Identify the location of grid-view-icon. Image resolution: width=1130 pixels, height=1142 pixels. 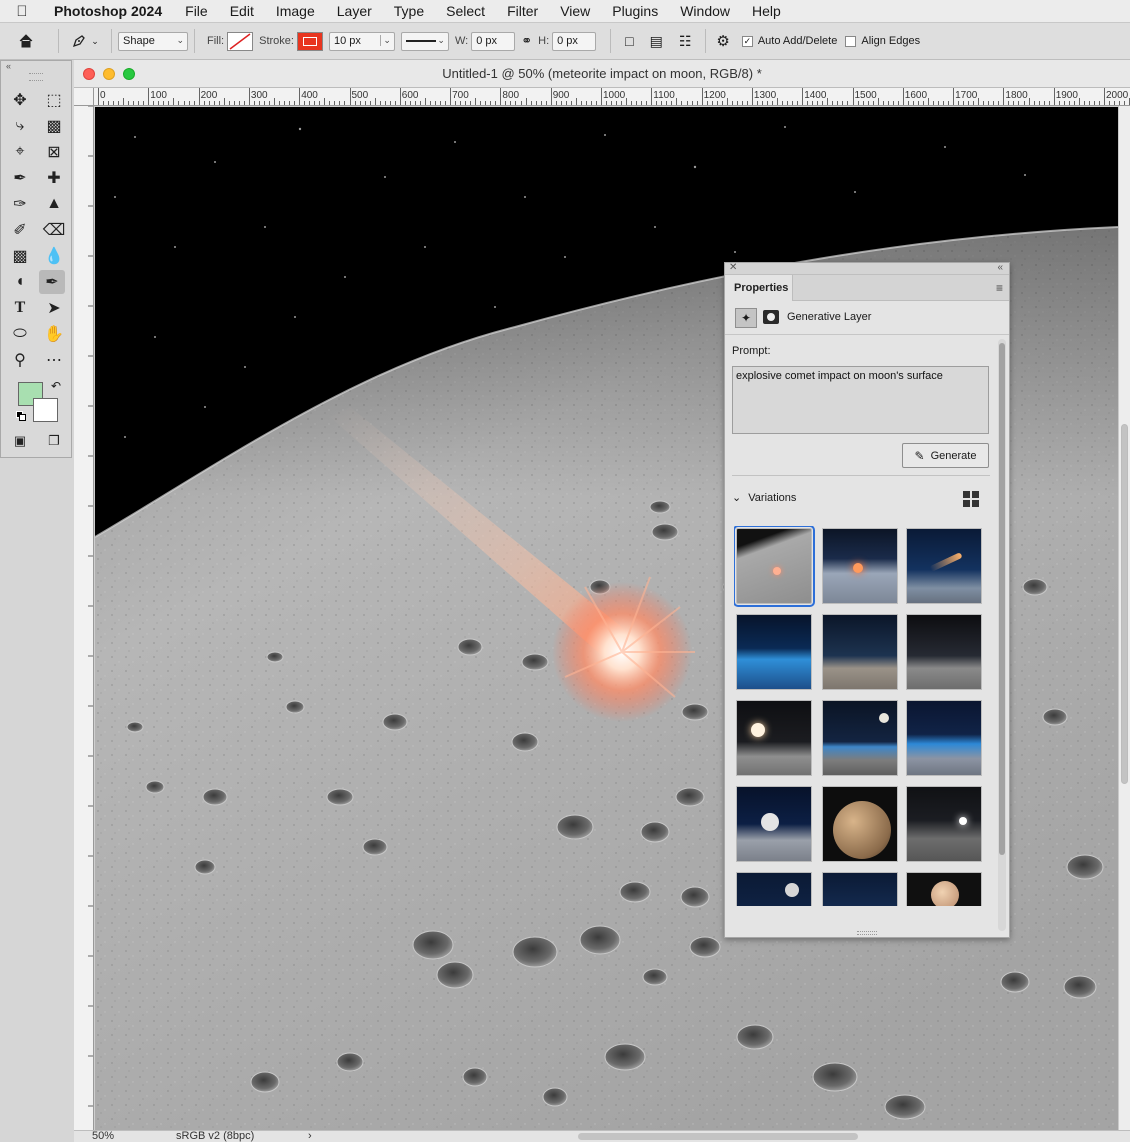
(971, 499).